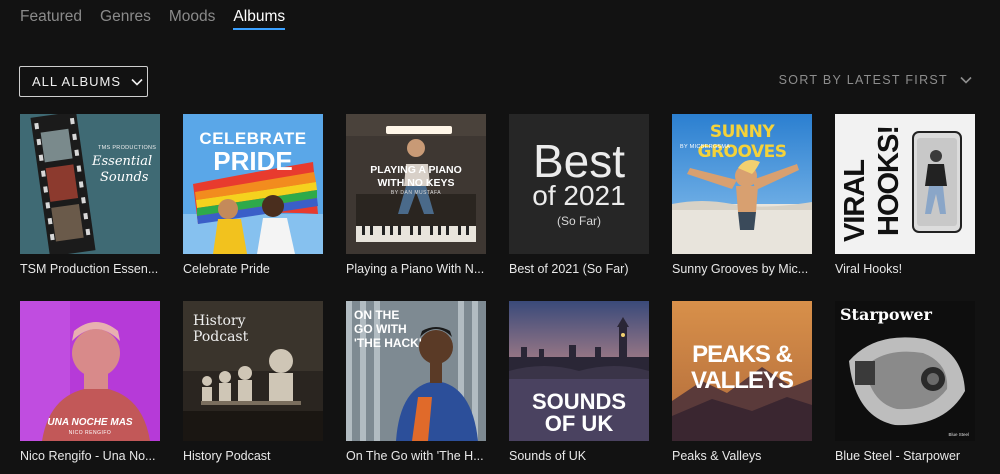 The height and width of the screenshot is (474, 1000). I want to click on album-title: Peaks & Valleys, so click(742, 456).